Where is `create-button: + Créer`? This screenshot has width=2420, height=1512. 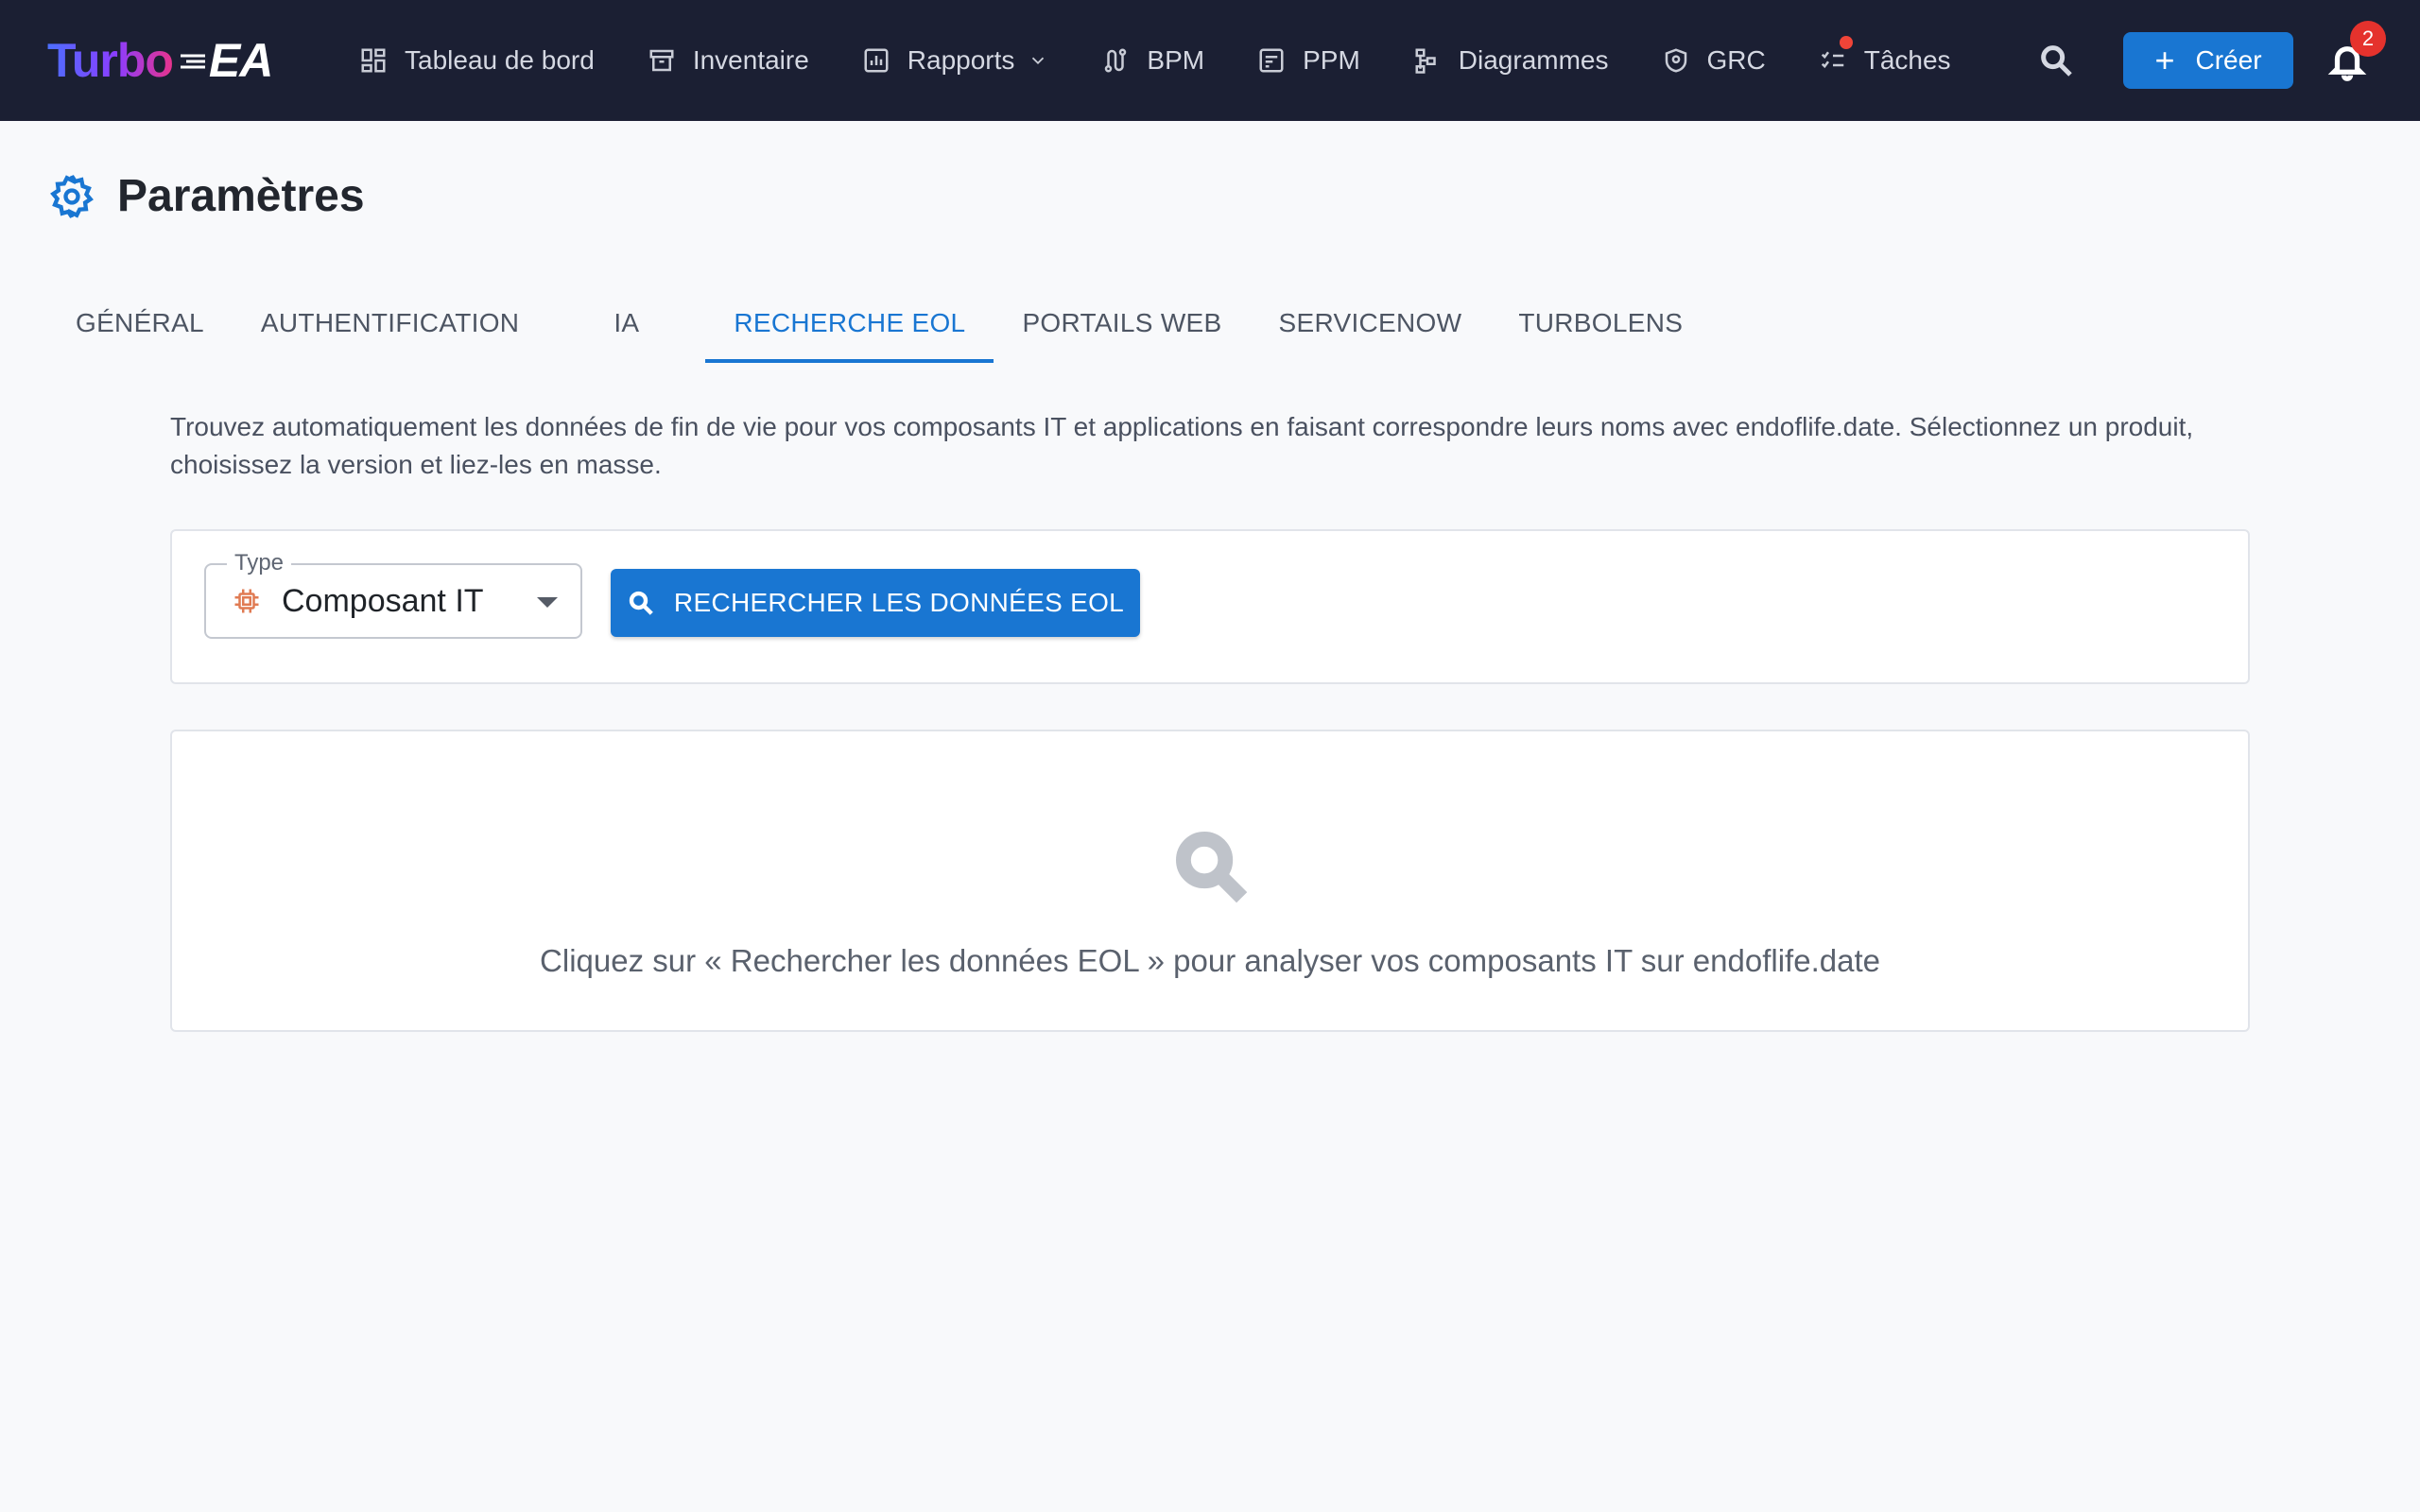 create-button: + Créer is located at coordinates (2208, 60).